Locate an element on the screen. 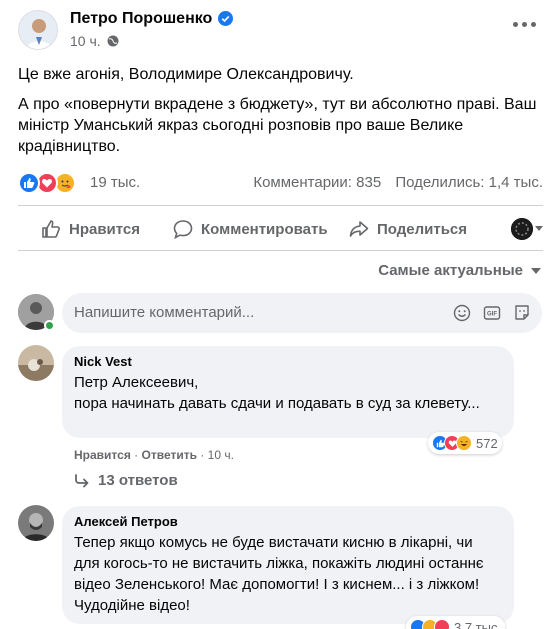 The width and height of the screenshot is (555, 629). page-selector-avatar is located at coordinates (522, 229).